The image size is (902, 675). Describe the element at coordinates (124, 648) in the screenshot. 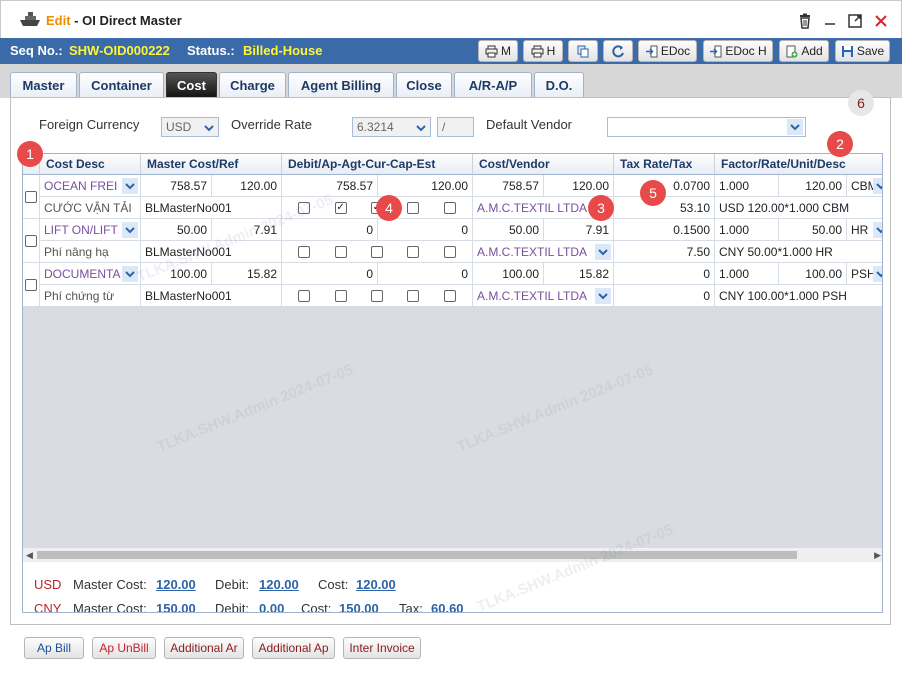

I see `ap-unbill-button: Ap UnBill` at that location.